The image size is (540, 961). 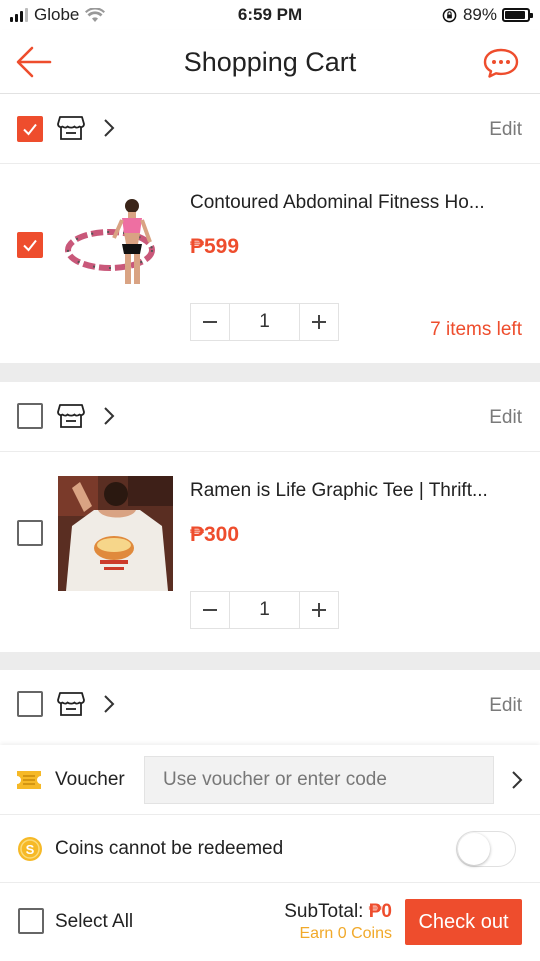 I want to click on svg-text: S, so click(x=30, y=849).